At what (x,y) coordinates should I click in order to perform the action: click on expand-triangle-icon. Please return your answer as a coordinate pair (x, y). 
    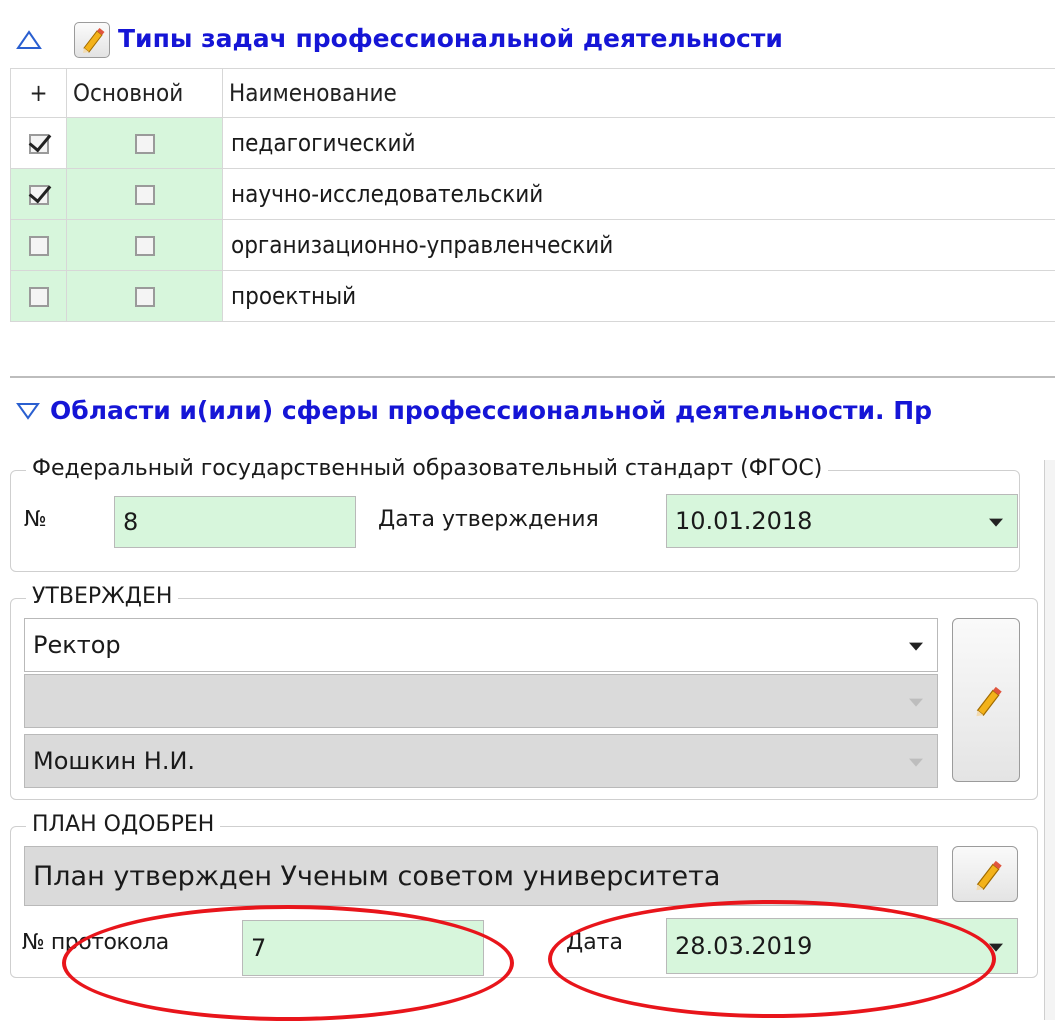
    Looking at the image, I should click on (28, 411).